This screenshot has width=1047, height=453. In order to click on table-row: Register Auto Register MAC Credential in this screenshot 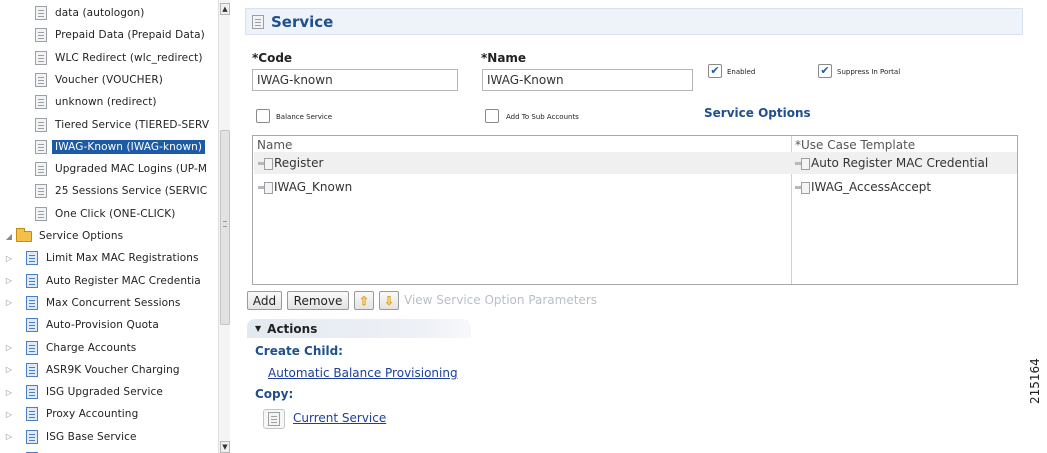, I will do `click(635, 163)`.